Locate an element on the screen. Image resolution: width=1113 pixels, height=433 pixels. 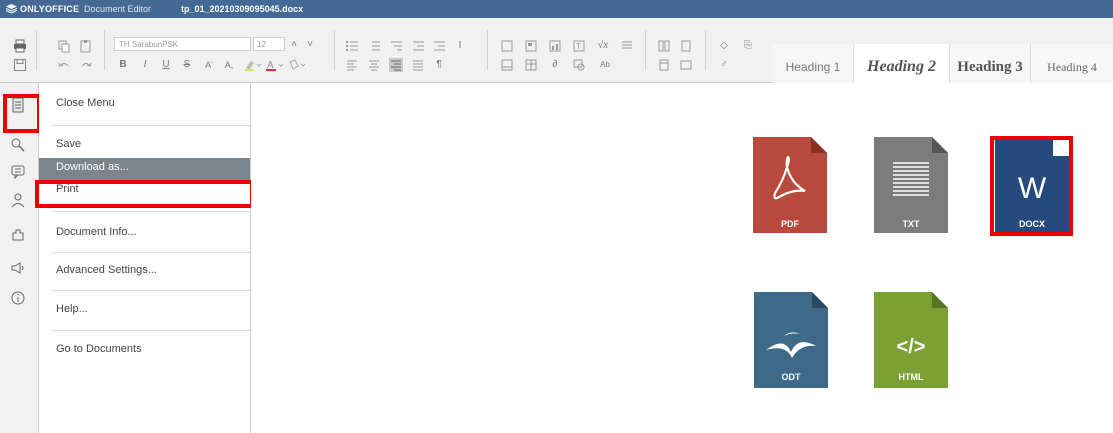
numbered-list-icon is located at coordinates (374, 46).